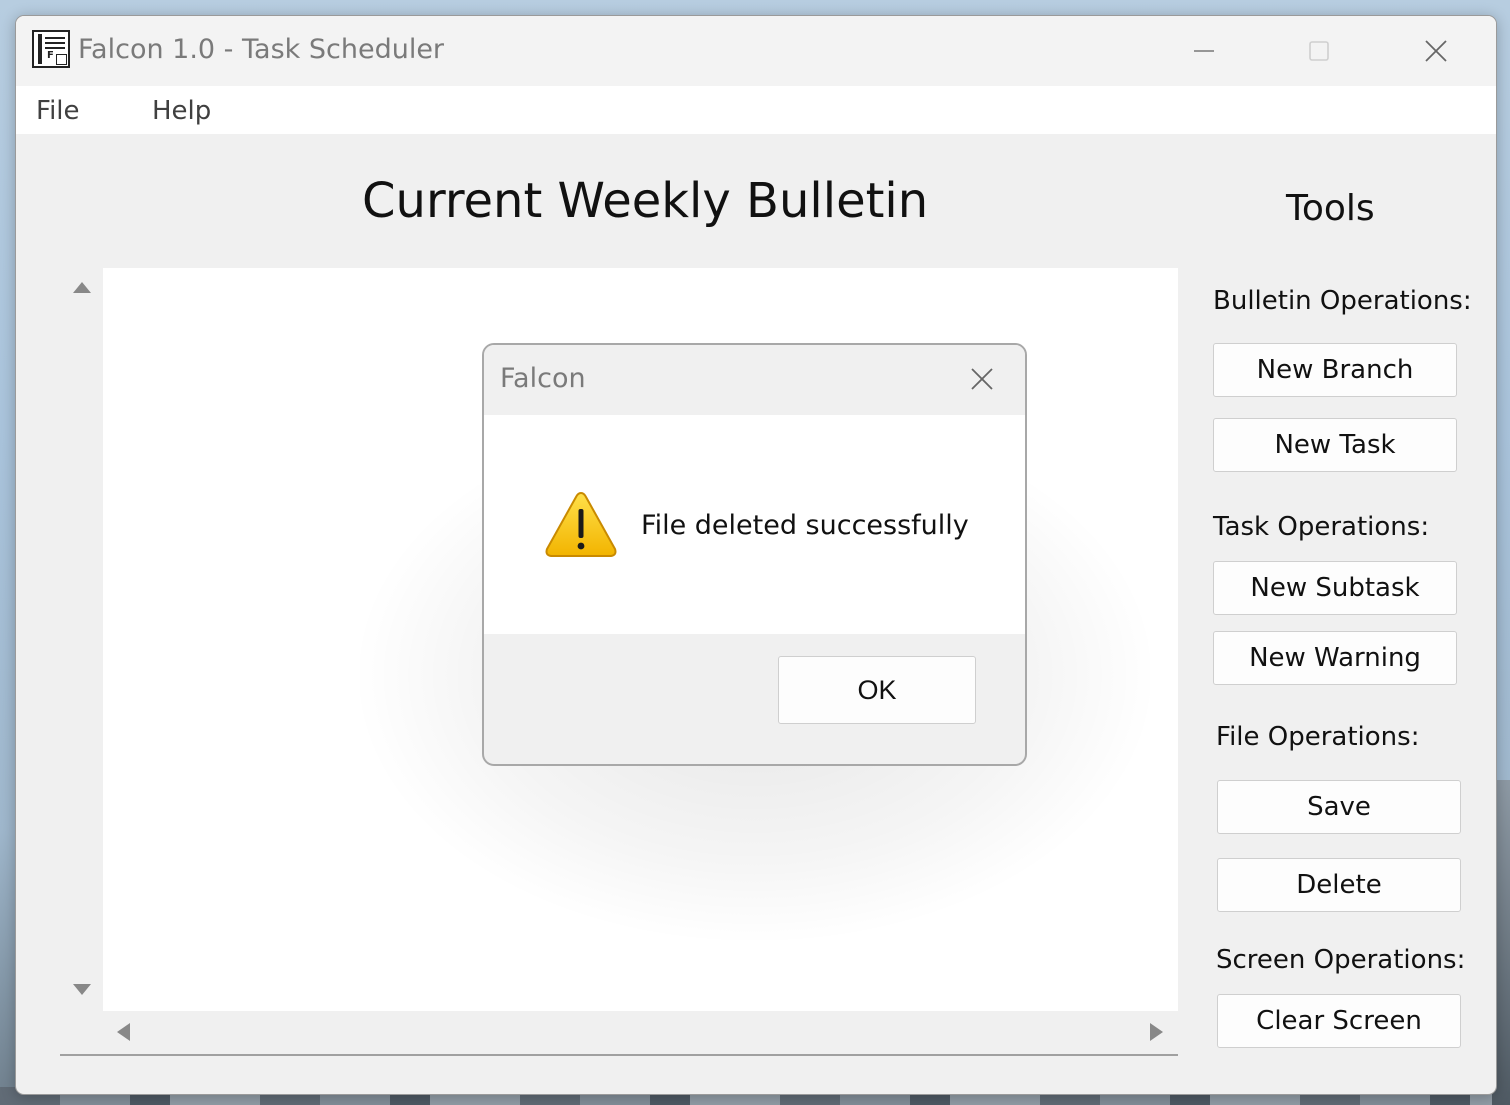 The height and width of the screenshot is (1105, 1510). Describe the element at coordinates (645, 201) in the screenshot. I see `page-title: Current Weekly Bulletin` at that location.